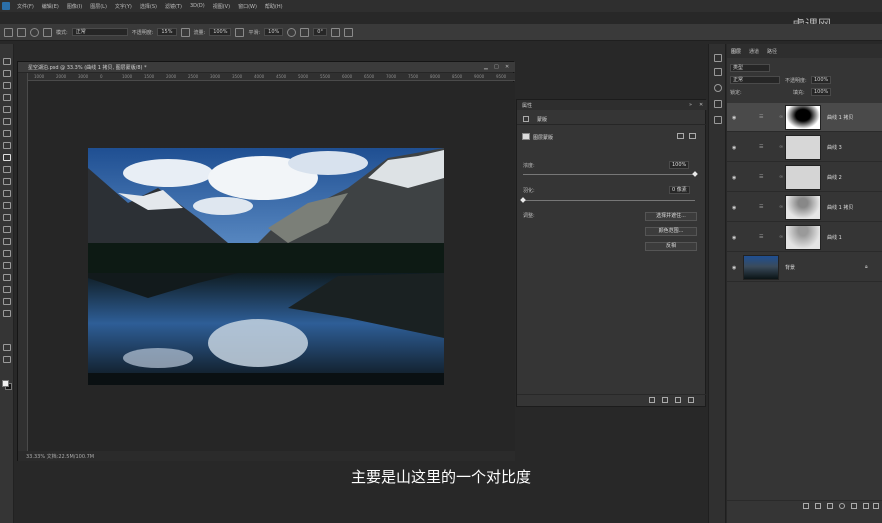 The width and height of the screenshot is (882, 523). Describe the element at coordinates (292, 32) in the screenshot. I see `gear-icon` at that location.